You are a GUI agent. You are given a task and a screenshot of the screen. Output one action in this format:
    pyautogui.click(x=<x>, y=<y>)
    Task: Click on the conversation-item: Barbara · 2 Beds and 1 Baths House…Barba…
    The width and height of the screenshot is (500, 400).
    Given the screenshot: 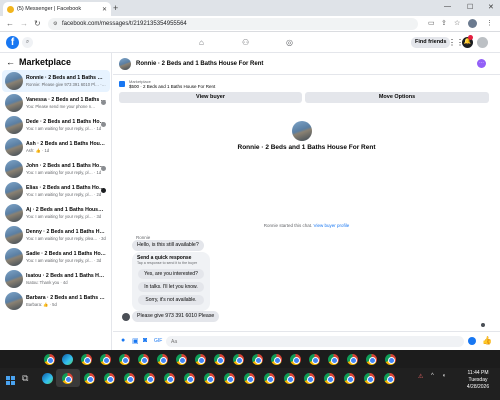 What is the action you would take?
    pyautogui.click(x=56, y=301)
    